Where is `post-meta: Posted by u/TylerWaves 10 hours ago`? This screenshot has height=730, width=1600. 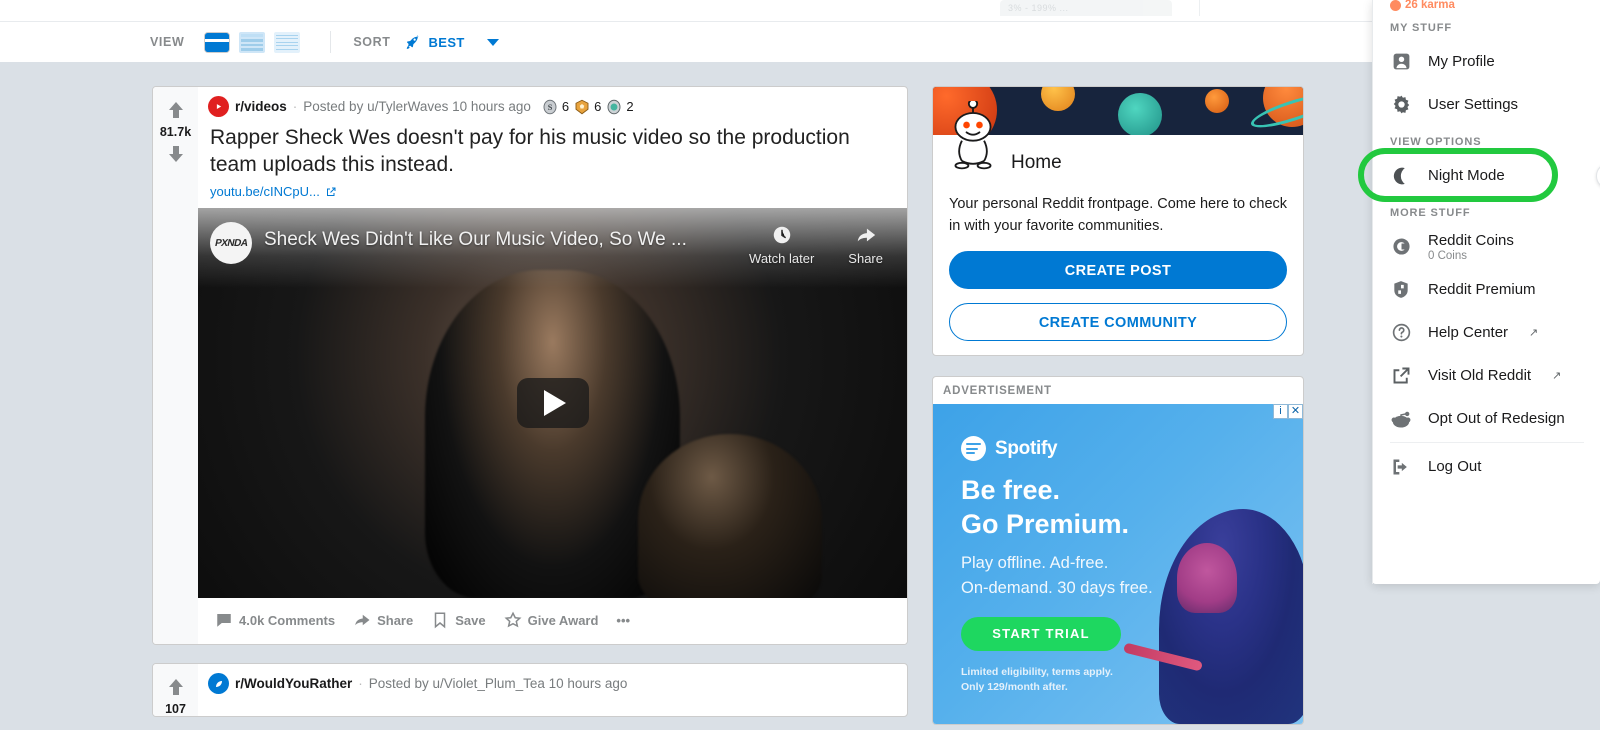 post-meta: Posted by u/TylerWaves 10 hours ago is located at coordinates (417, 106).